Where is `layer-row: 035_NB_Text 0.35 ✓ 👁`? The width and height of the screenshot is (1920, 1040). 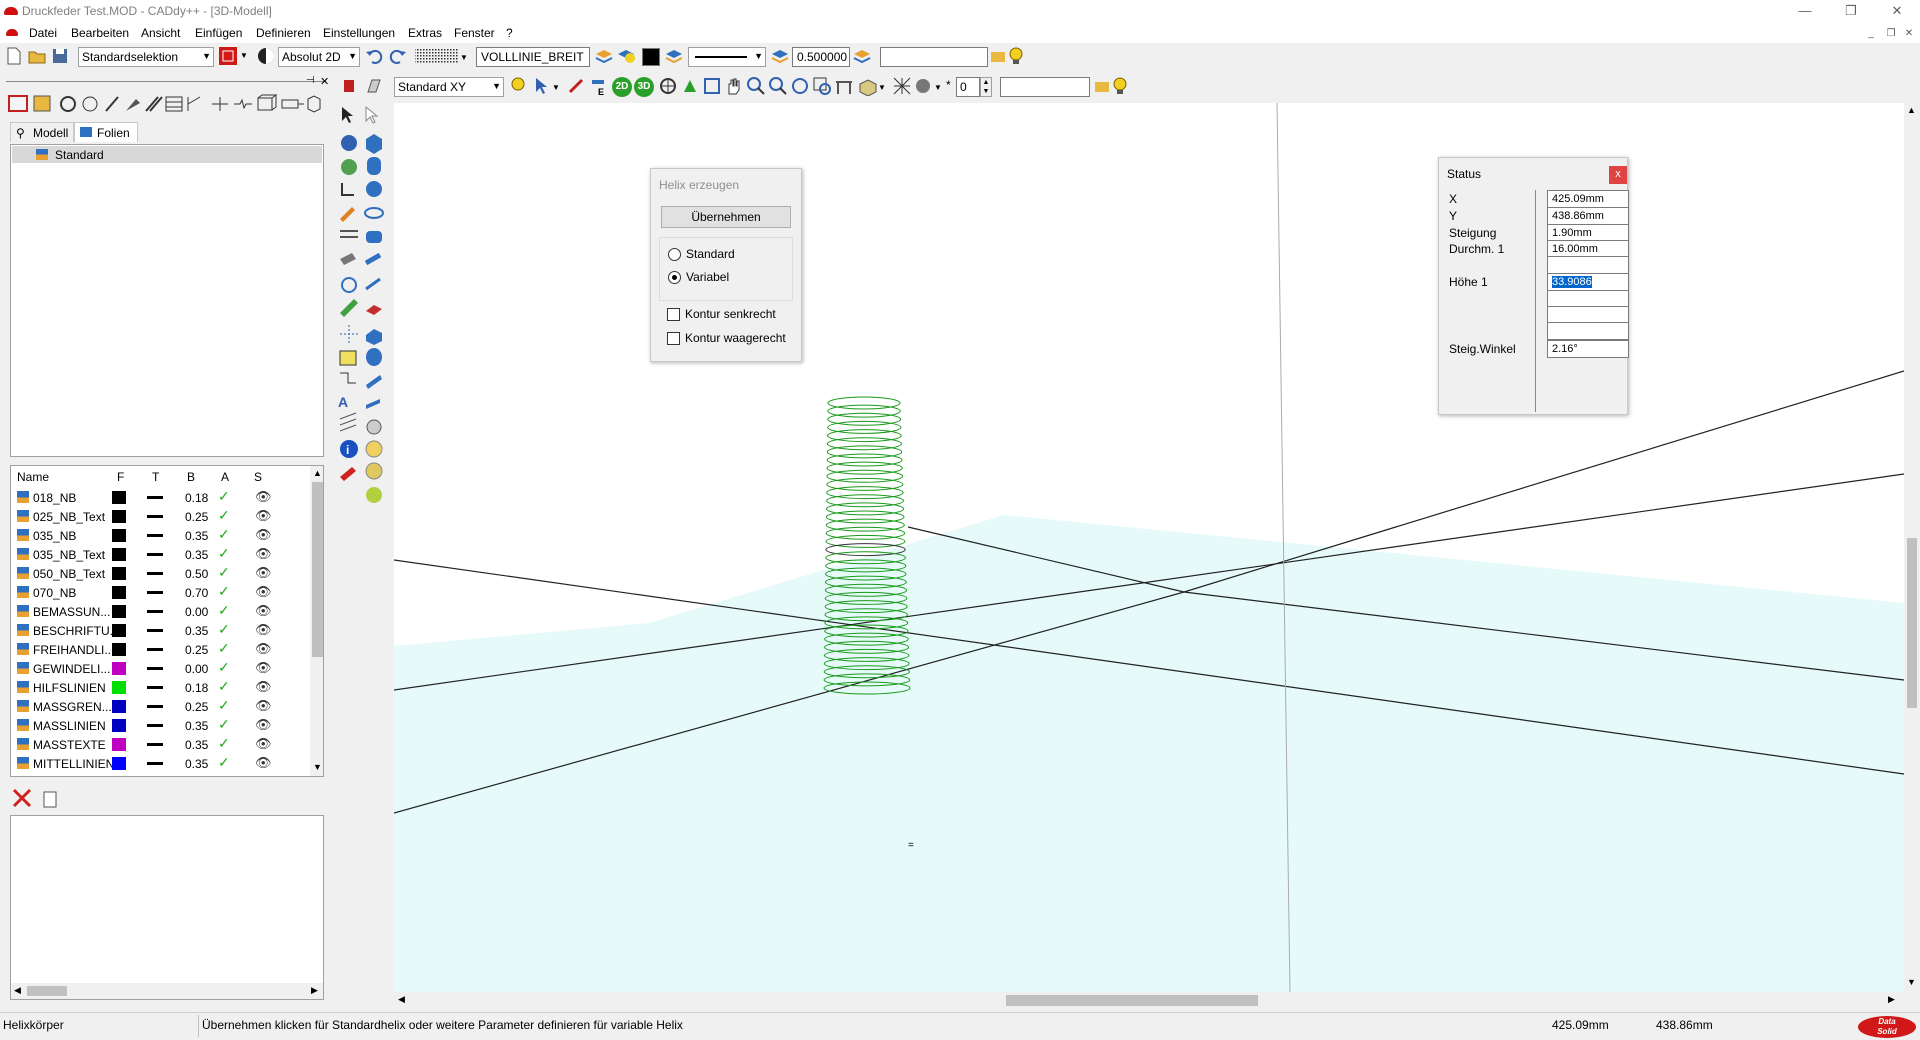
layer-row: 035_NB_Text 0.35 ✓ 👁 is located at coordinates (161, 554).